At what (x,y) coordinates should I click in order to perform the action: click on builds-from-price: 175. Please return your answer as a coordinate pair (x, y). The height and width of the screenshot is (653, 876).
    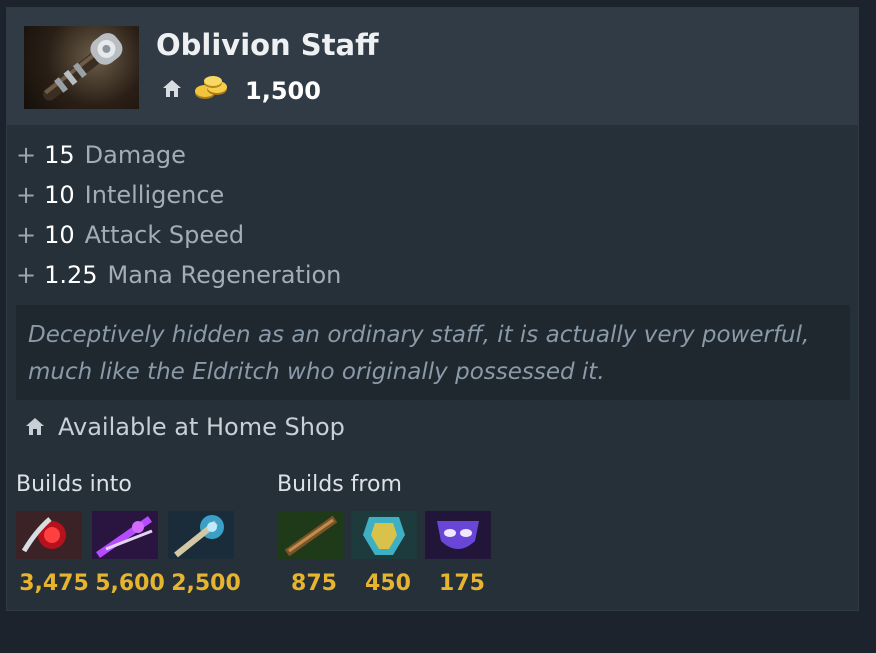
    Looking at the image, I should click on (462, 583).